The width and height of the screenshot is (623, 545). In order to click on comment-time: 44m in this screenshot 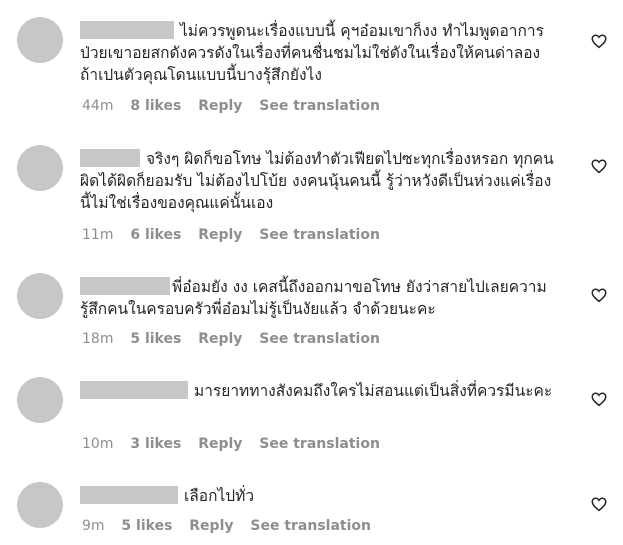, I will do `click(97, 106)`.